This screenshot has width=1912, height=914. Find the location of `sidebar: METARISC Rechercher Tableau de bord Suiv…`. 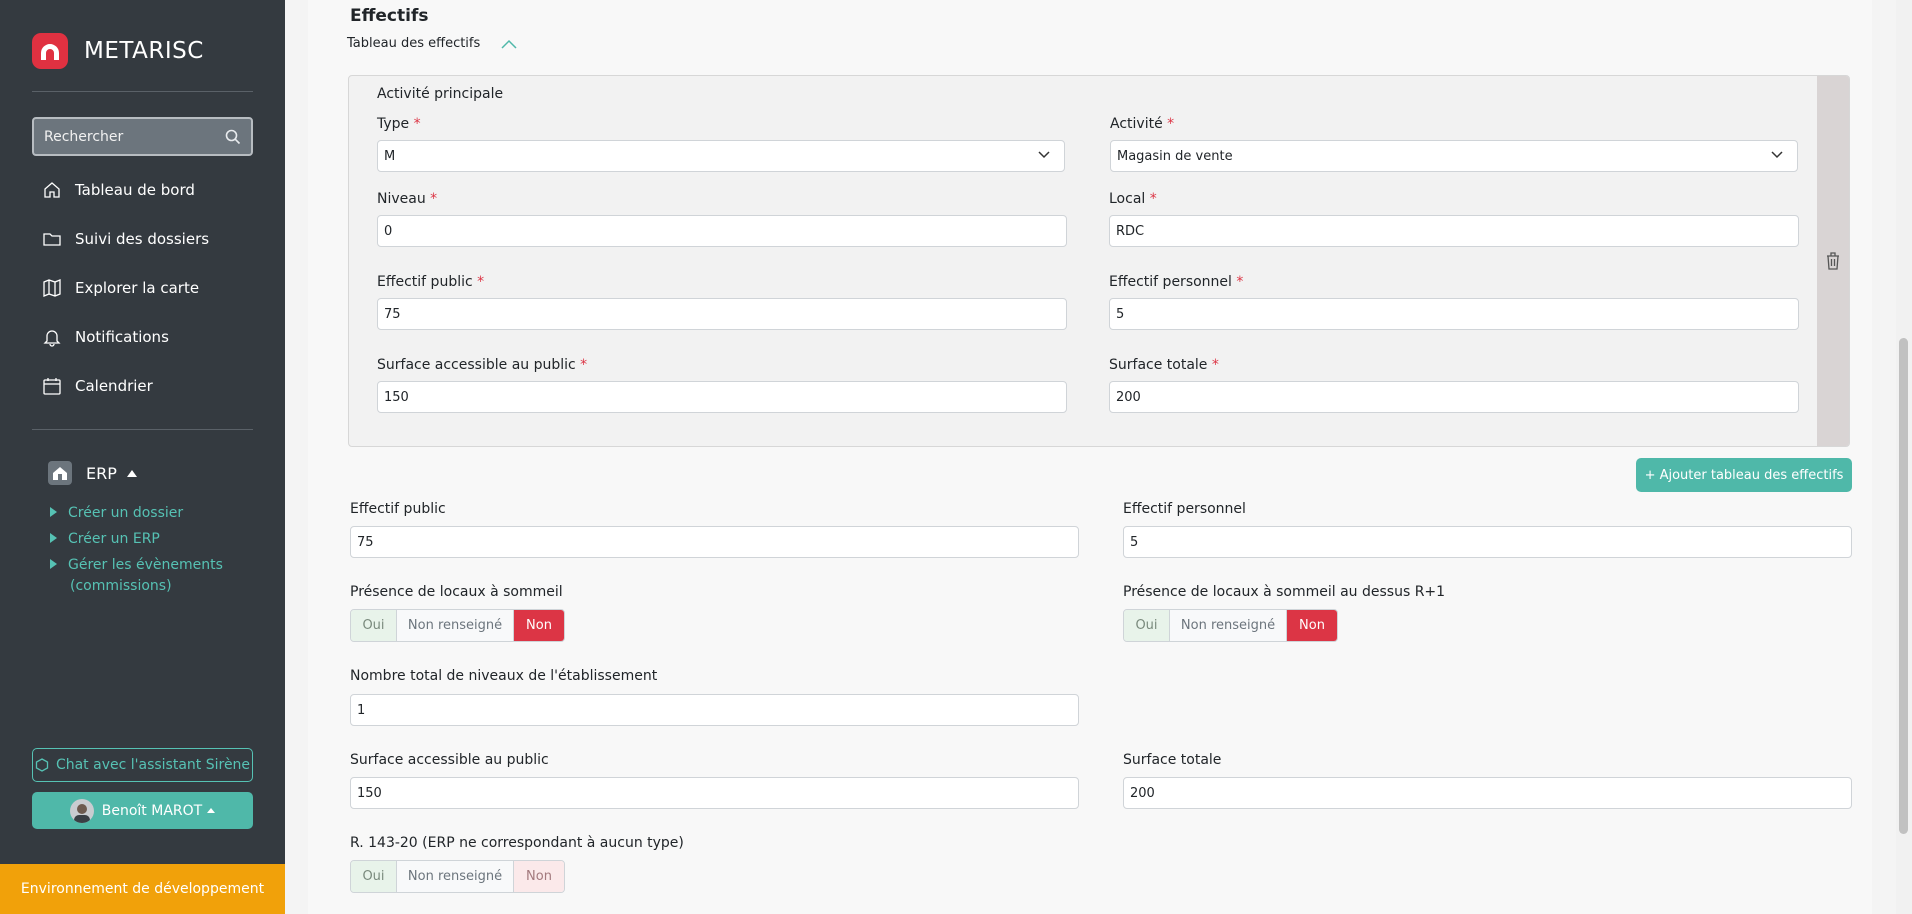

sidebar: METARISC Rechercher Tableau de bord Suiv… is located at coordinates (142, 457).